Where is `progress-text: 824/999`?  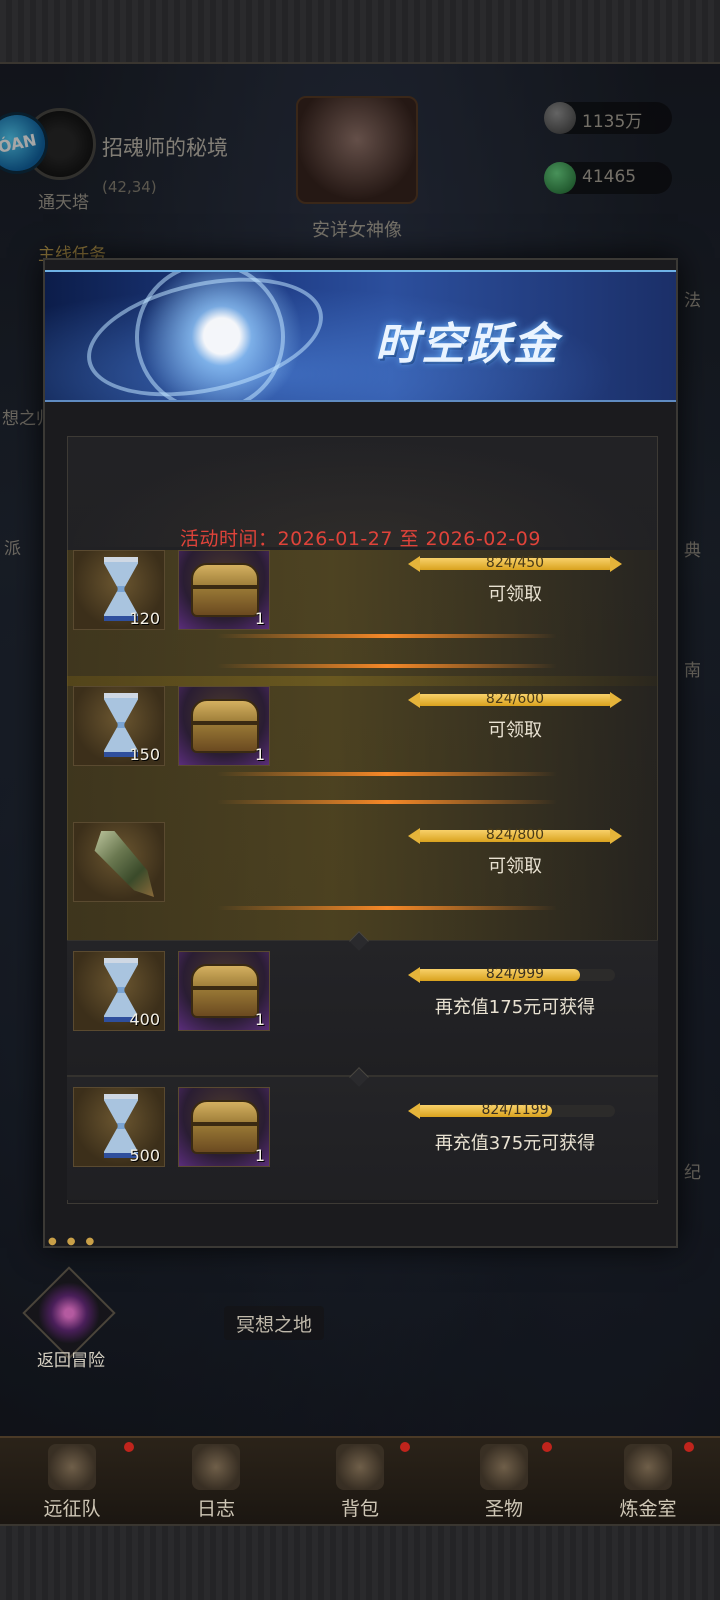
progress-text: 824/999 is located at coordinates (515, 974).